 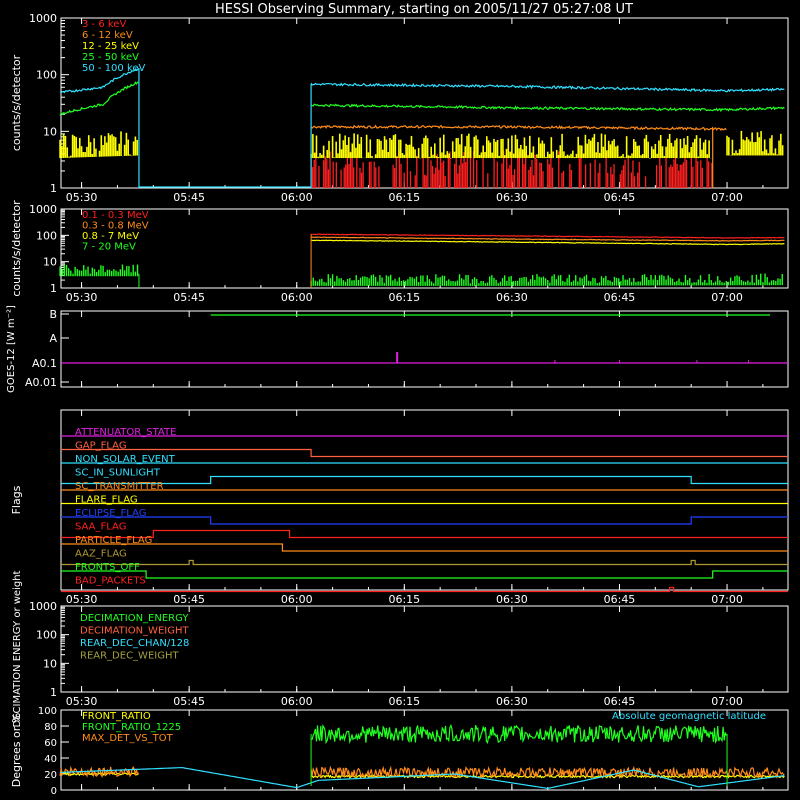 I want to click on y-tick-label: A0.1, so click(x=44, y=363).